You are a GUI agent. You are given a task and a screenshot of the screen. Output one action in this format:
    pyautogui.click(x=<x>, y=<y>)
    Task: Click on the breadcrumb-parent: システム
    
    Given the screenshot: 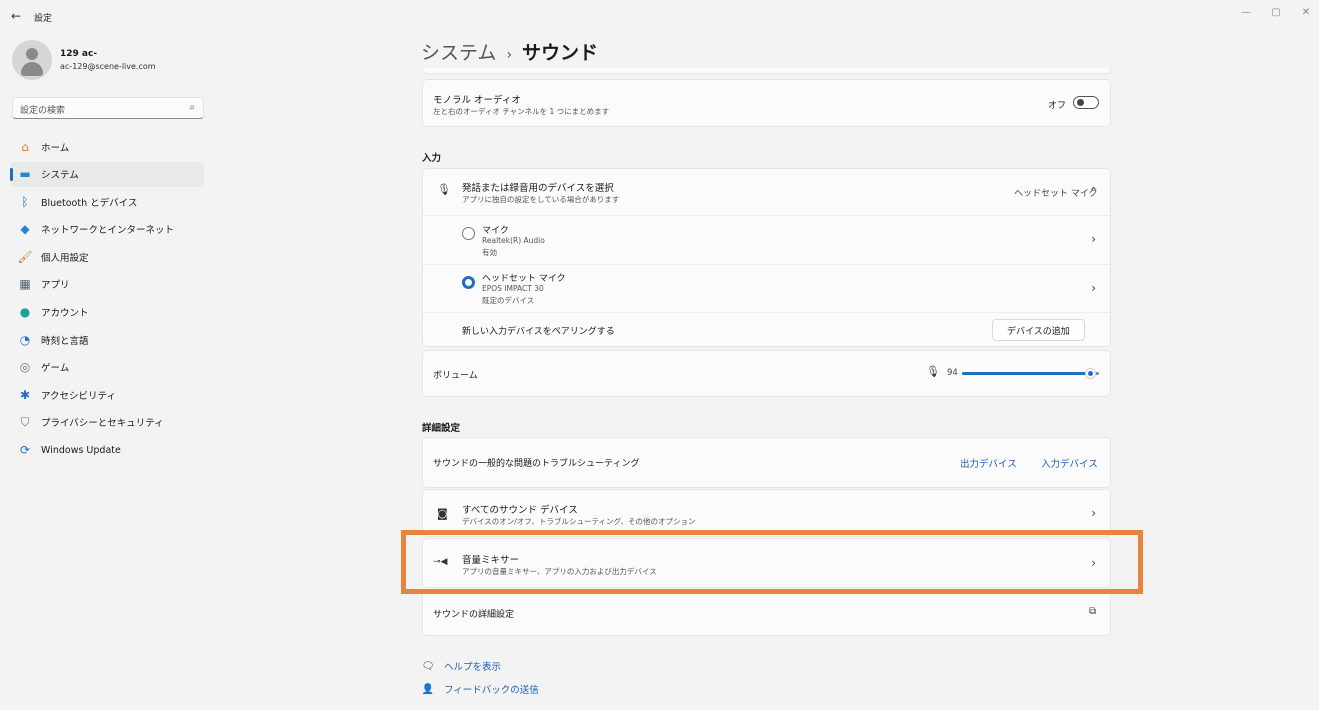 What is the action you would take?
    pyautogui.click(x=458, y=53)
    